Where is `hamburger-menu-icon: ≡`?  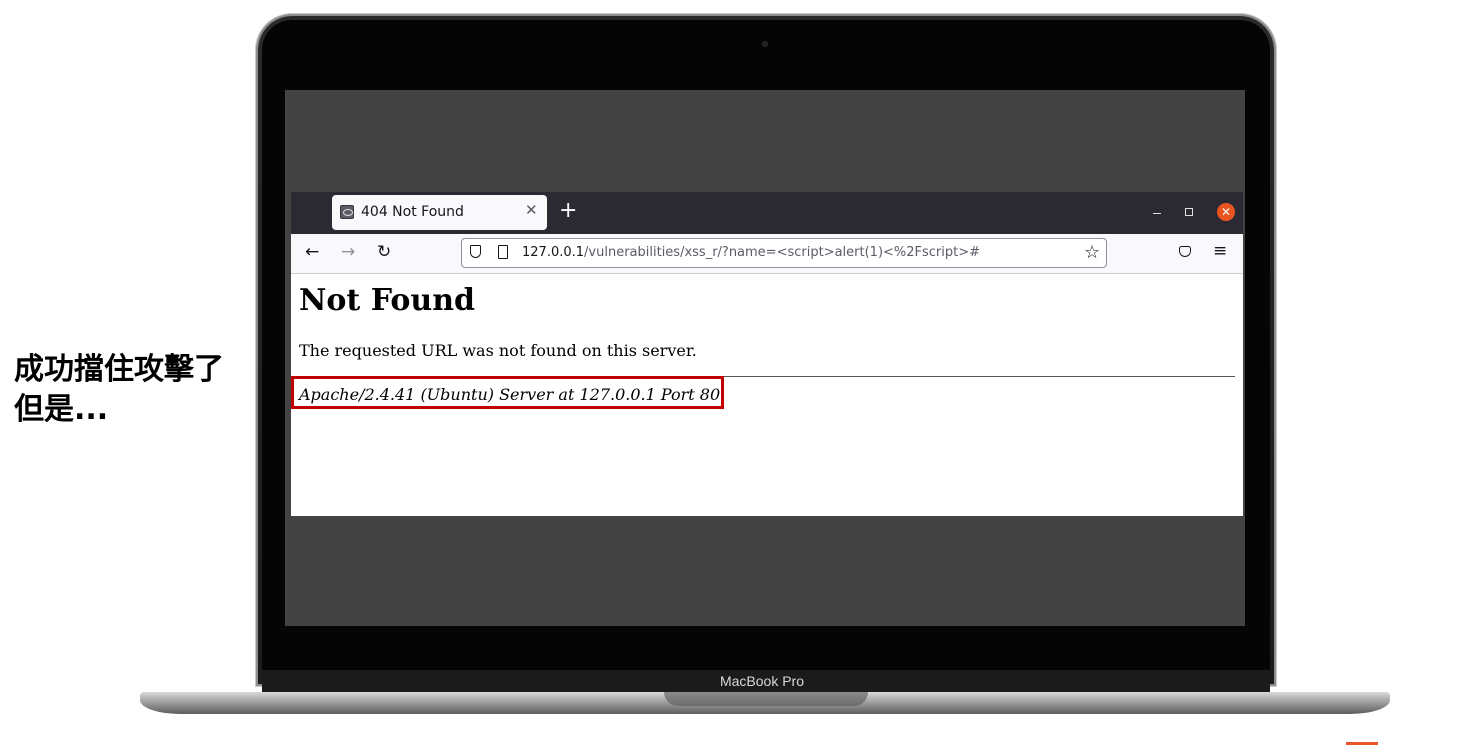 hamburger-menu-icon: ≡ is located at coordinates (1220, 251).